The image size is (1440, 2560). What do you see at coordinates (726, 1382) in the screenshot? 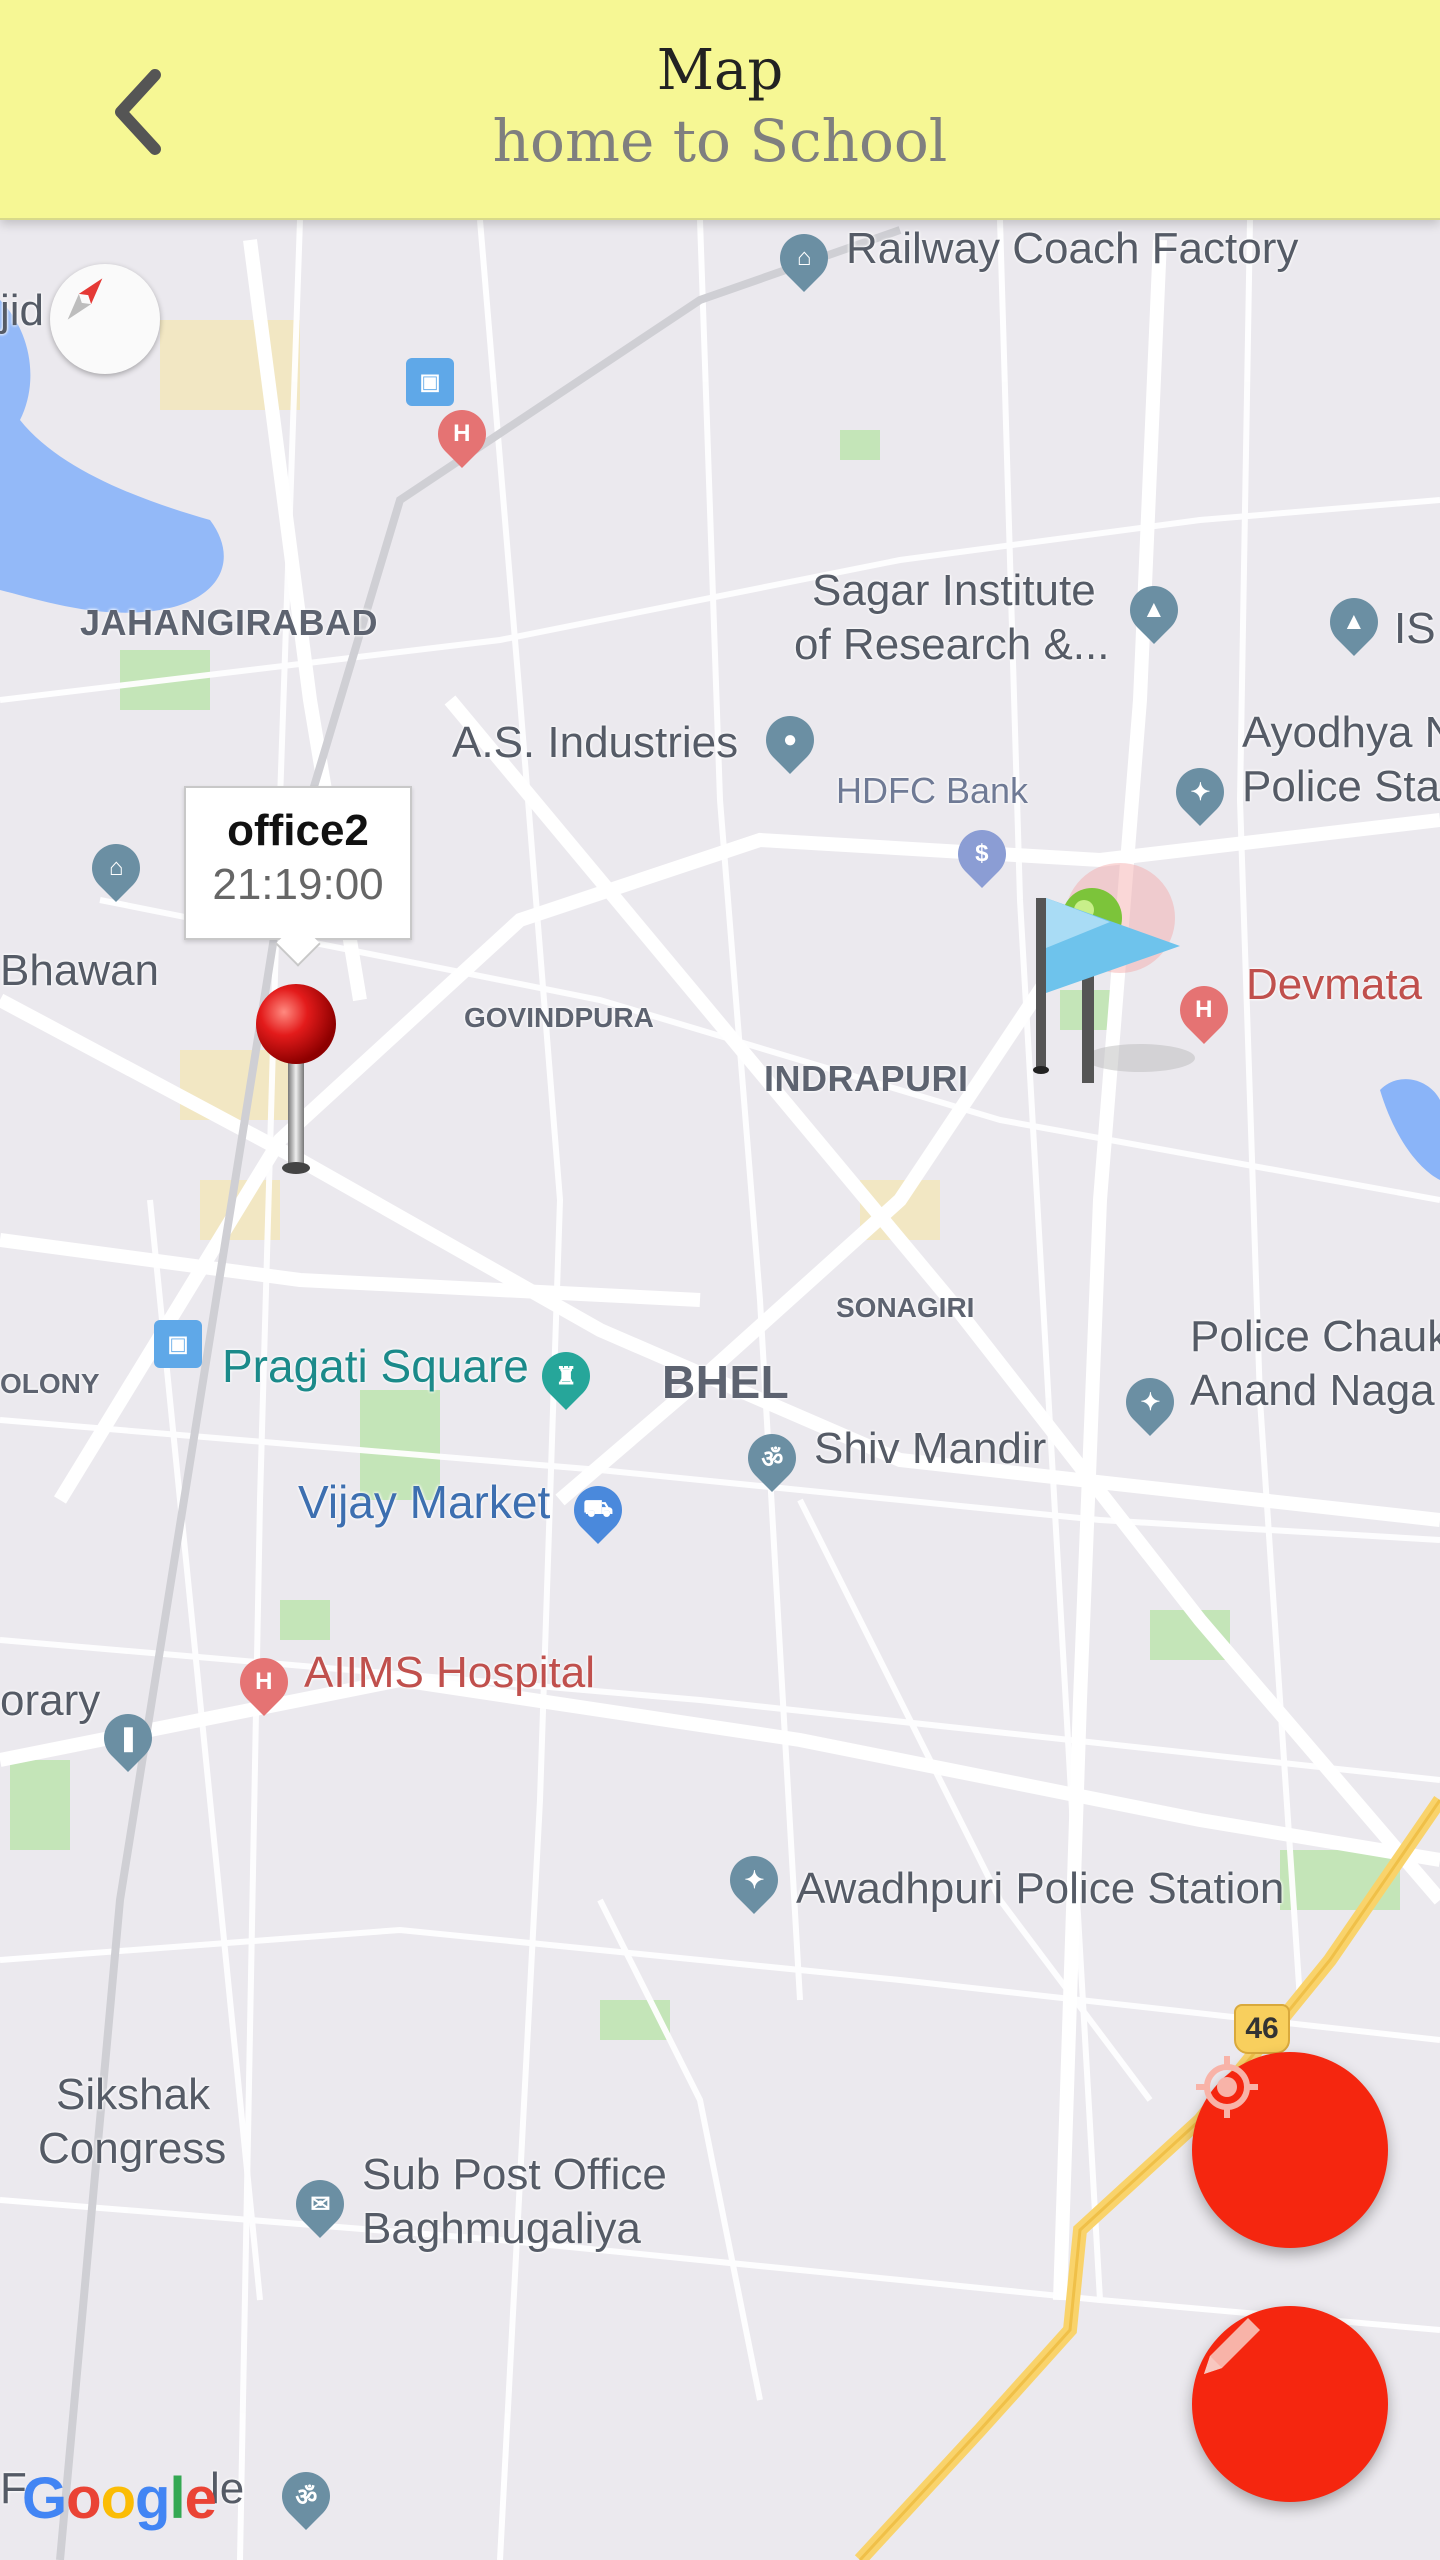
I see `label-bhel: BHEL` at bounding box center [726, 1382].